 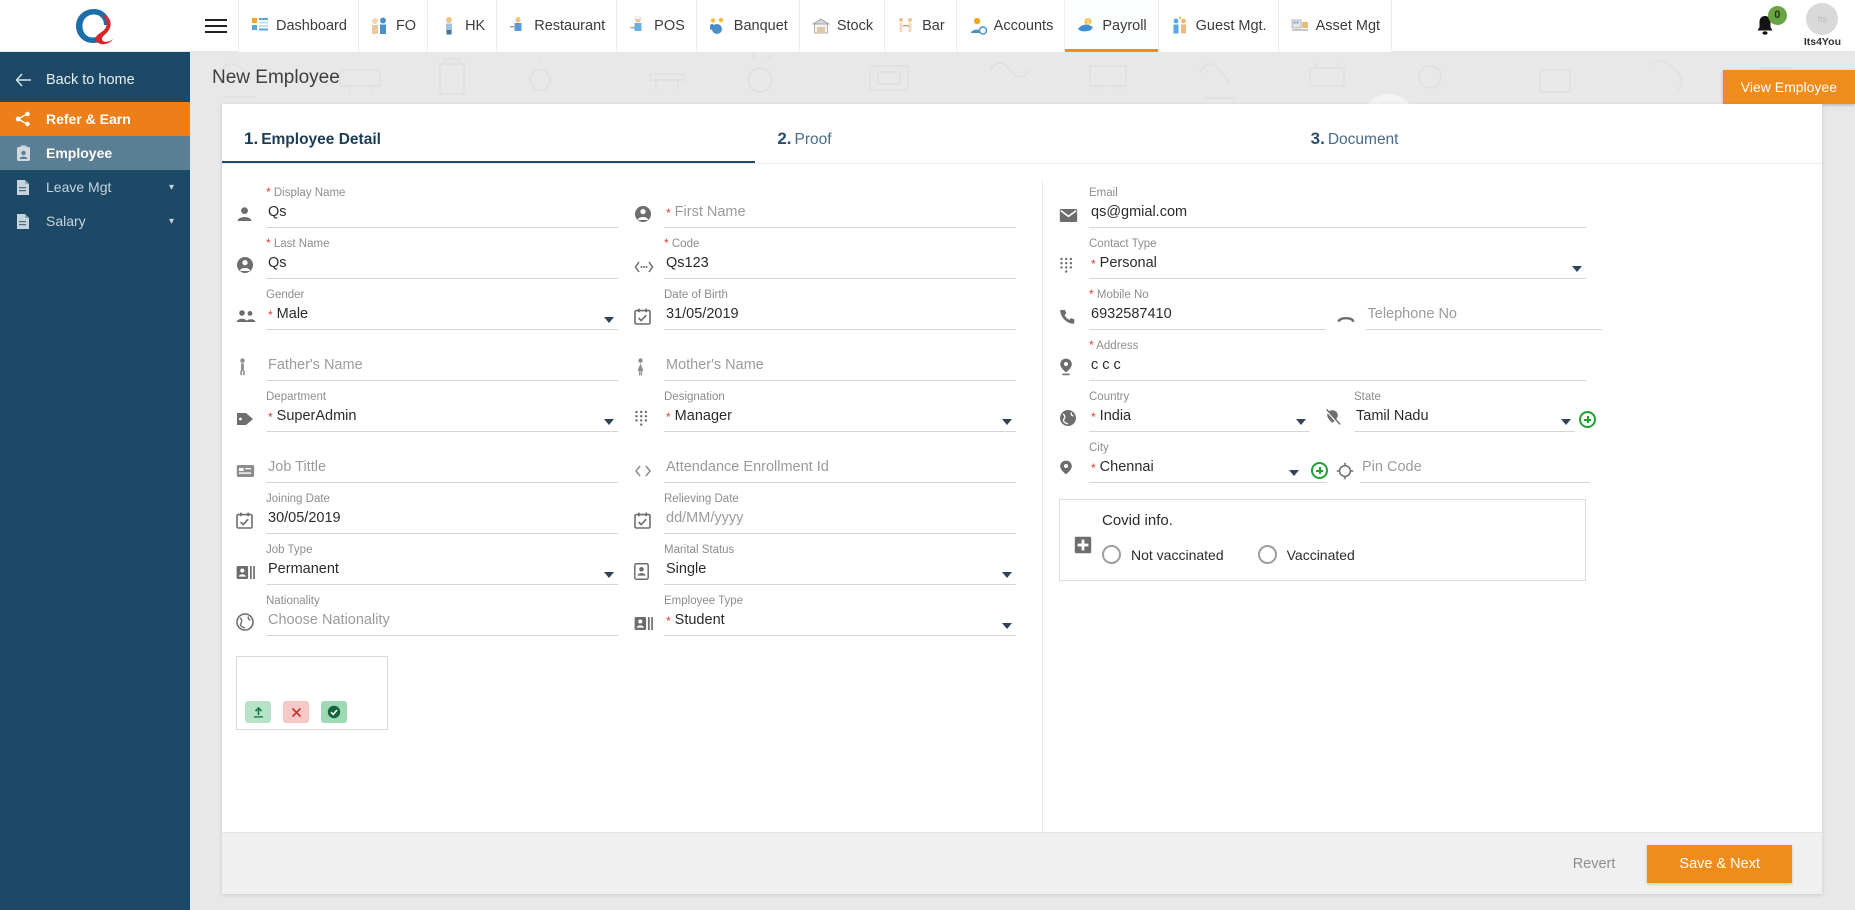 What do you see at coordinates (442, 521) in the screenshot?
I see `joining-date-input: 30/05/2019` at bounding box center [442, 521].